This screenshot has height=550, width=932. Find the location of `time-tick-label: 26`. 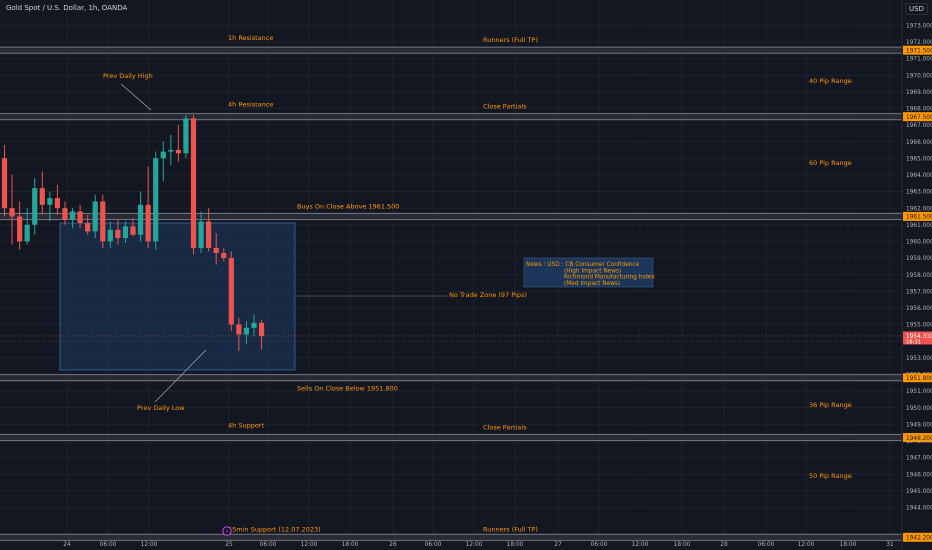

time-tick-label: 26 is located at coordinates (393, 545).